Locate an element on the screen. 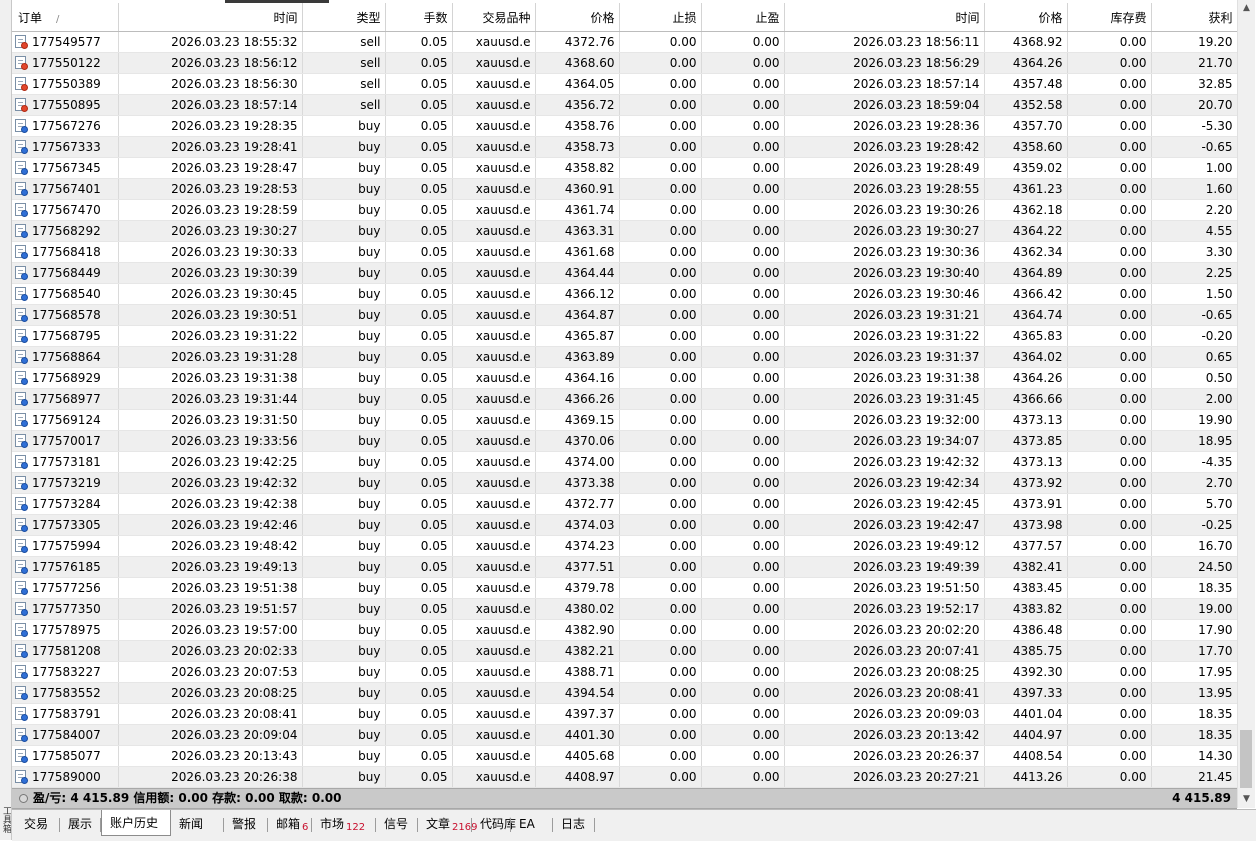 This screenshot has width=1256, height=841. toolbox-side-strip: 工具箱 is located at coordinates (6, 420).